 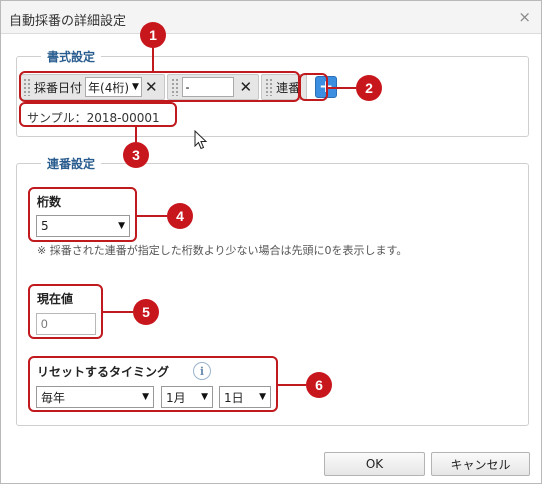 I want to click on callout-badge-6: 6, so click(x=319, y=385).